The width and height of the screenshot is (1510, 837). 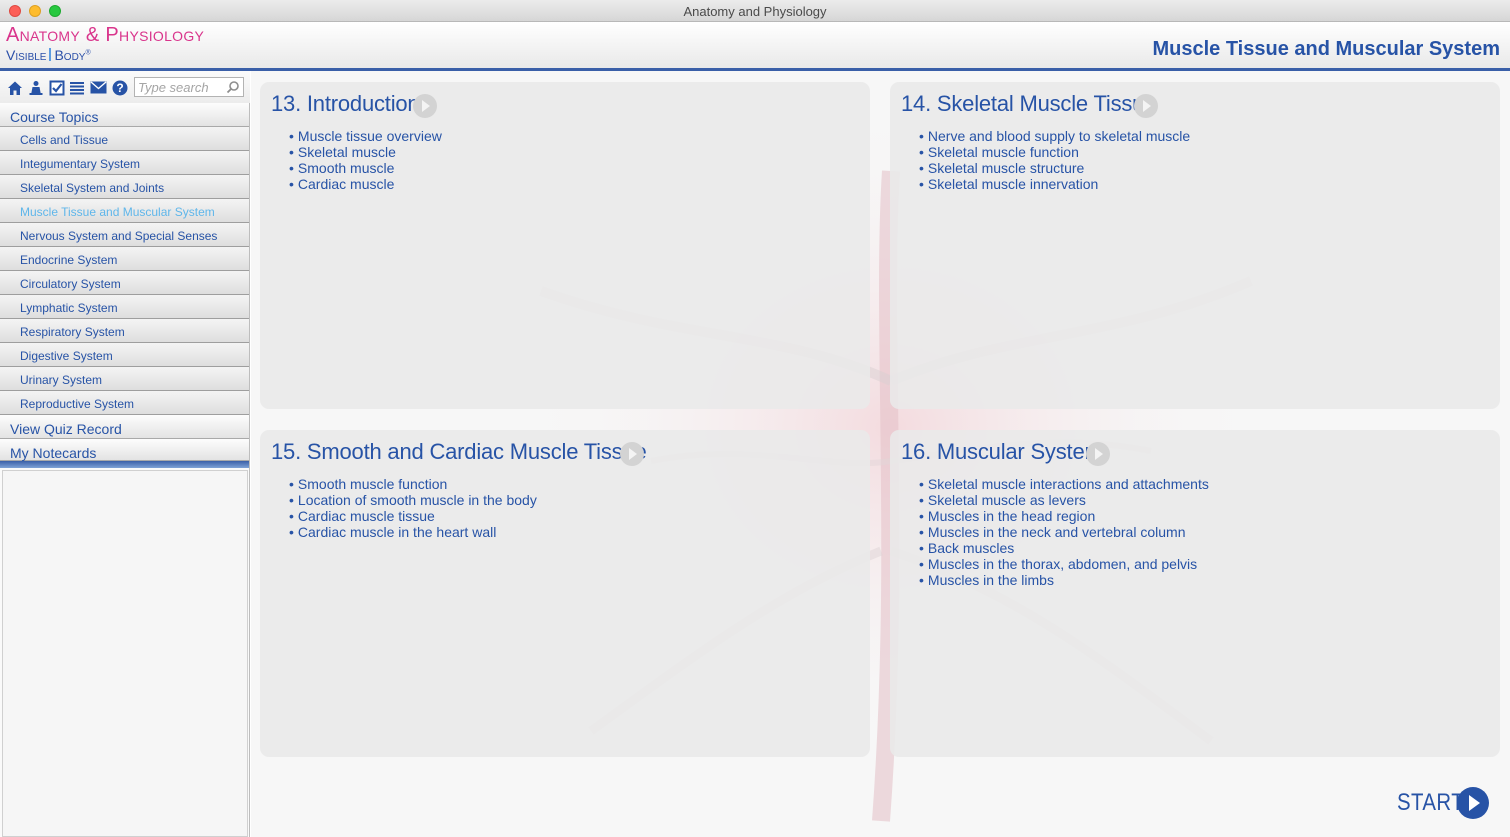 I want to click on sidebar-topic-respiratory-system: Respiratory System, so click(x=124, y=331).